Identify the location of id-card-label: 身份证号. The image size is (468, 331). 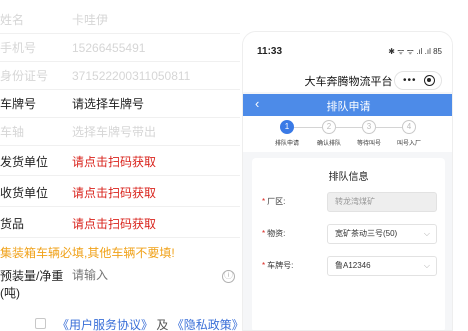
(24, 76).